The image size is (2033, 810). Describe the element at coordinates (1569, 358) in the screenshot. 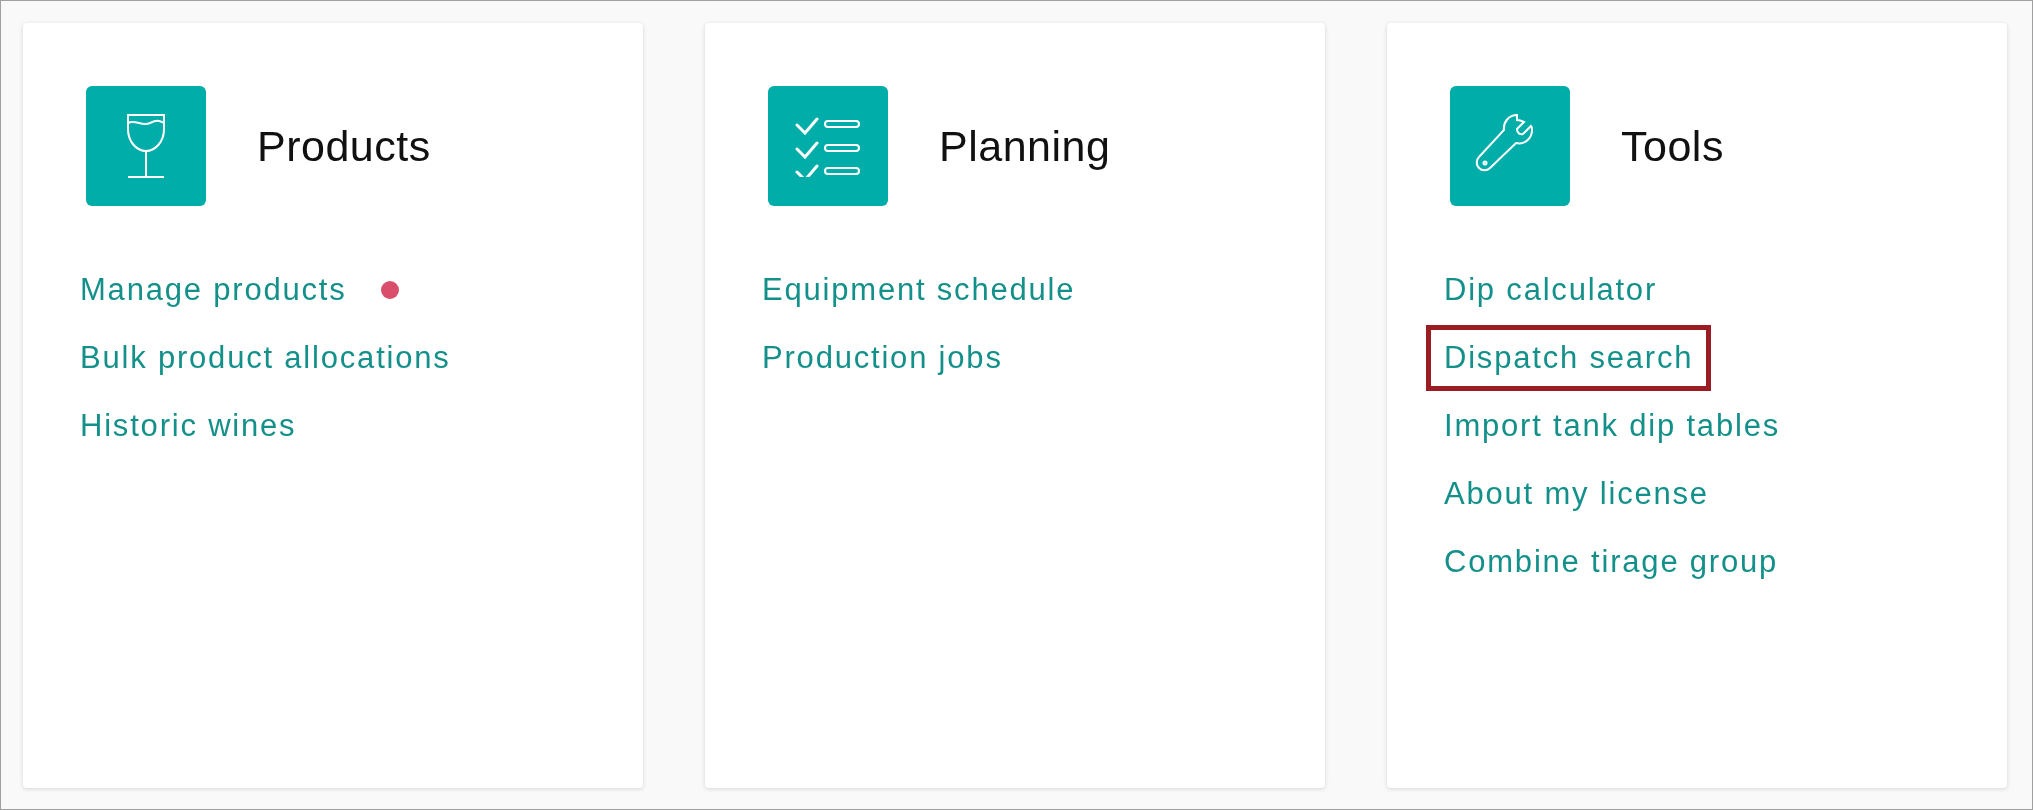

I see `menu-link: Dispatch search` at that location.